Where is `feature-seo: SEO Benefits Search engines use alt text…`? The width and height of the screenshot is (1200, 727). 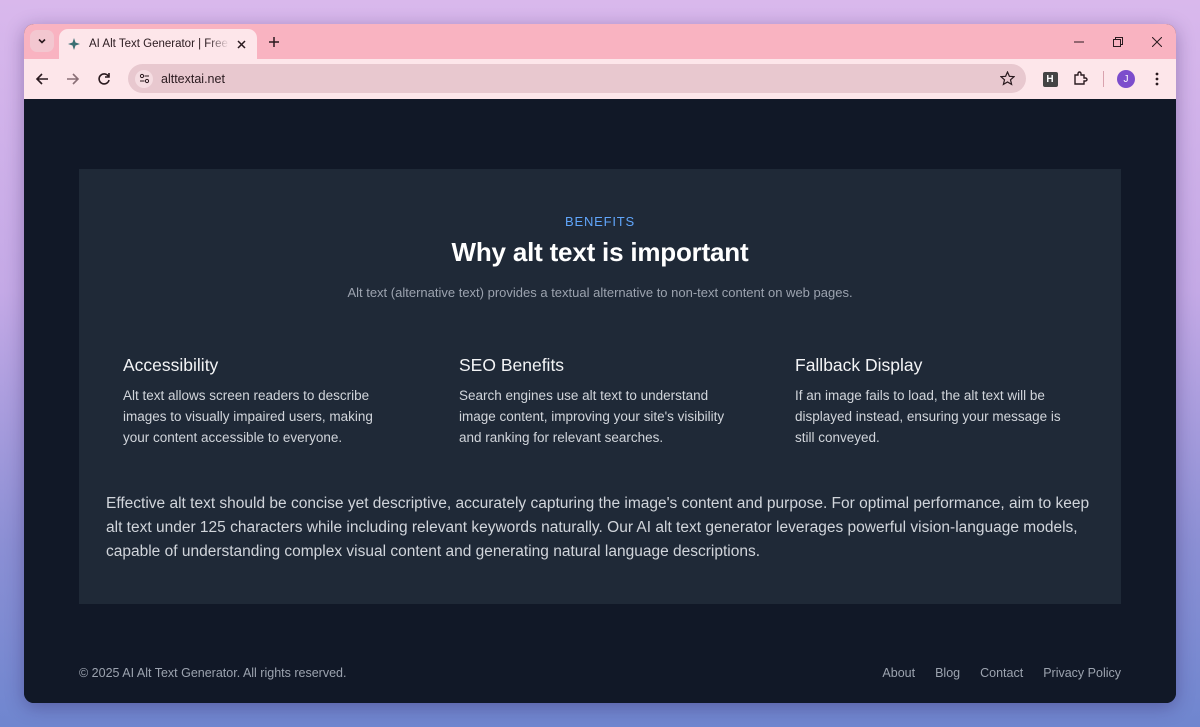
feature-seo: SEO Benefits Search engines use alt text… is located at coordinates (594, 401).